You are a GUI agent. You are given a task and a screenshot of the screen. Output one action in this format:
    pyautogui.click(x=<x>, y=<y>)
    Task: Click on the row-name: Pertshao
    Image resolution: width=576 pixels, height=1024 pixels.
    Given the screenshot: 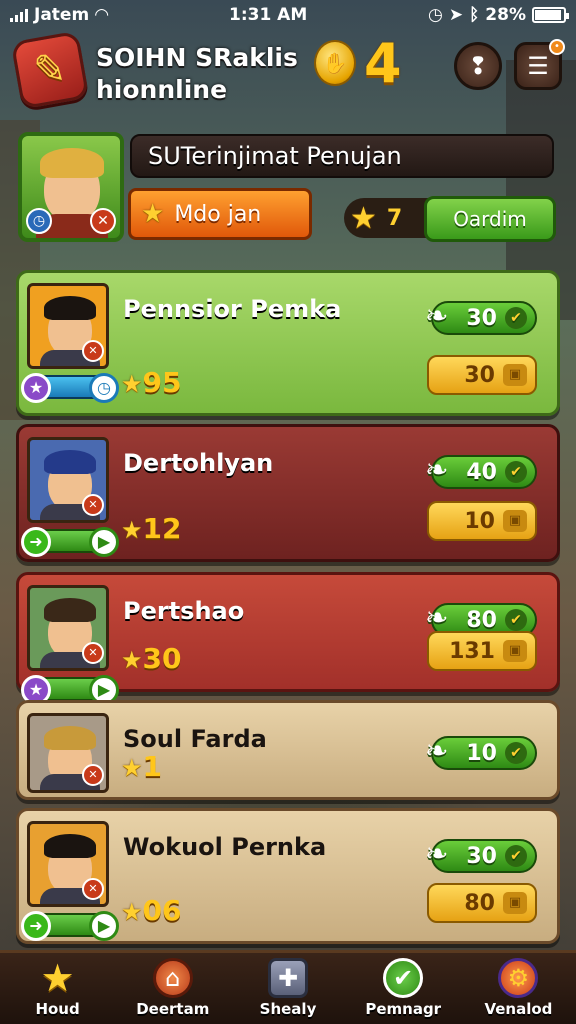 What is the action you would take?
    pyautogui.click(x=184, y=611)
    